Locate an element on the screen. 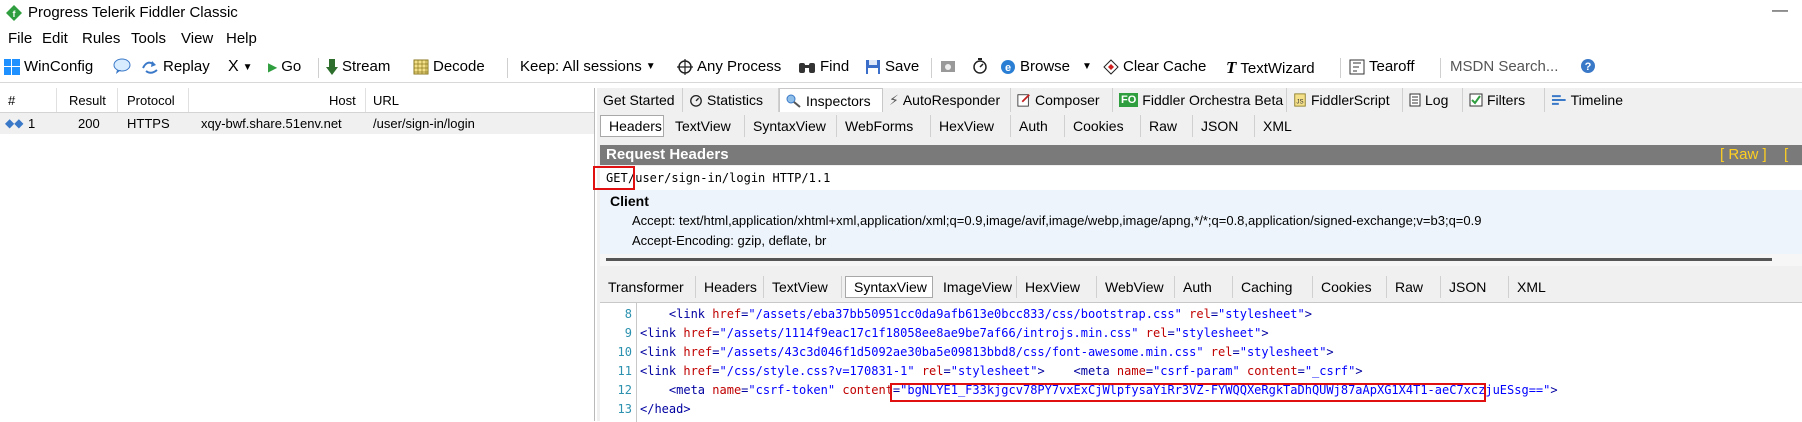 The height and width of the screenshot is (422, 1802). stream-button: Stream is located at coordinates (358, 66).